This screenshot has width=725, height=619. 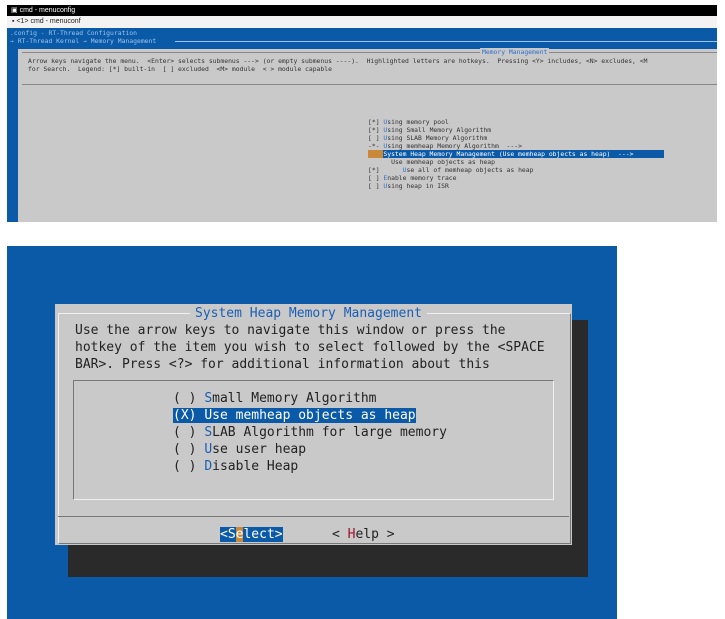 What do you see at coordinates (362, 10) in the screenshot?
I see `window-titlebar: ▣ cmd - menuconfig` at bounding box center [362, 10].